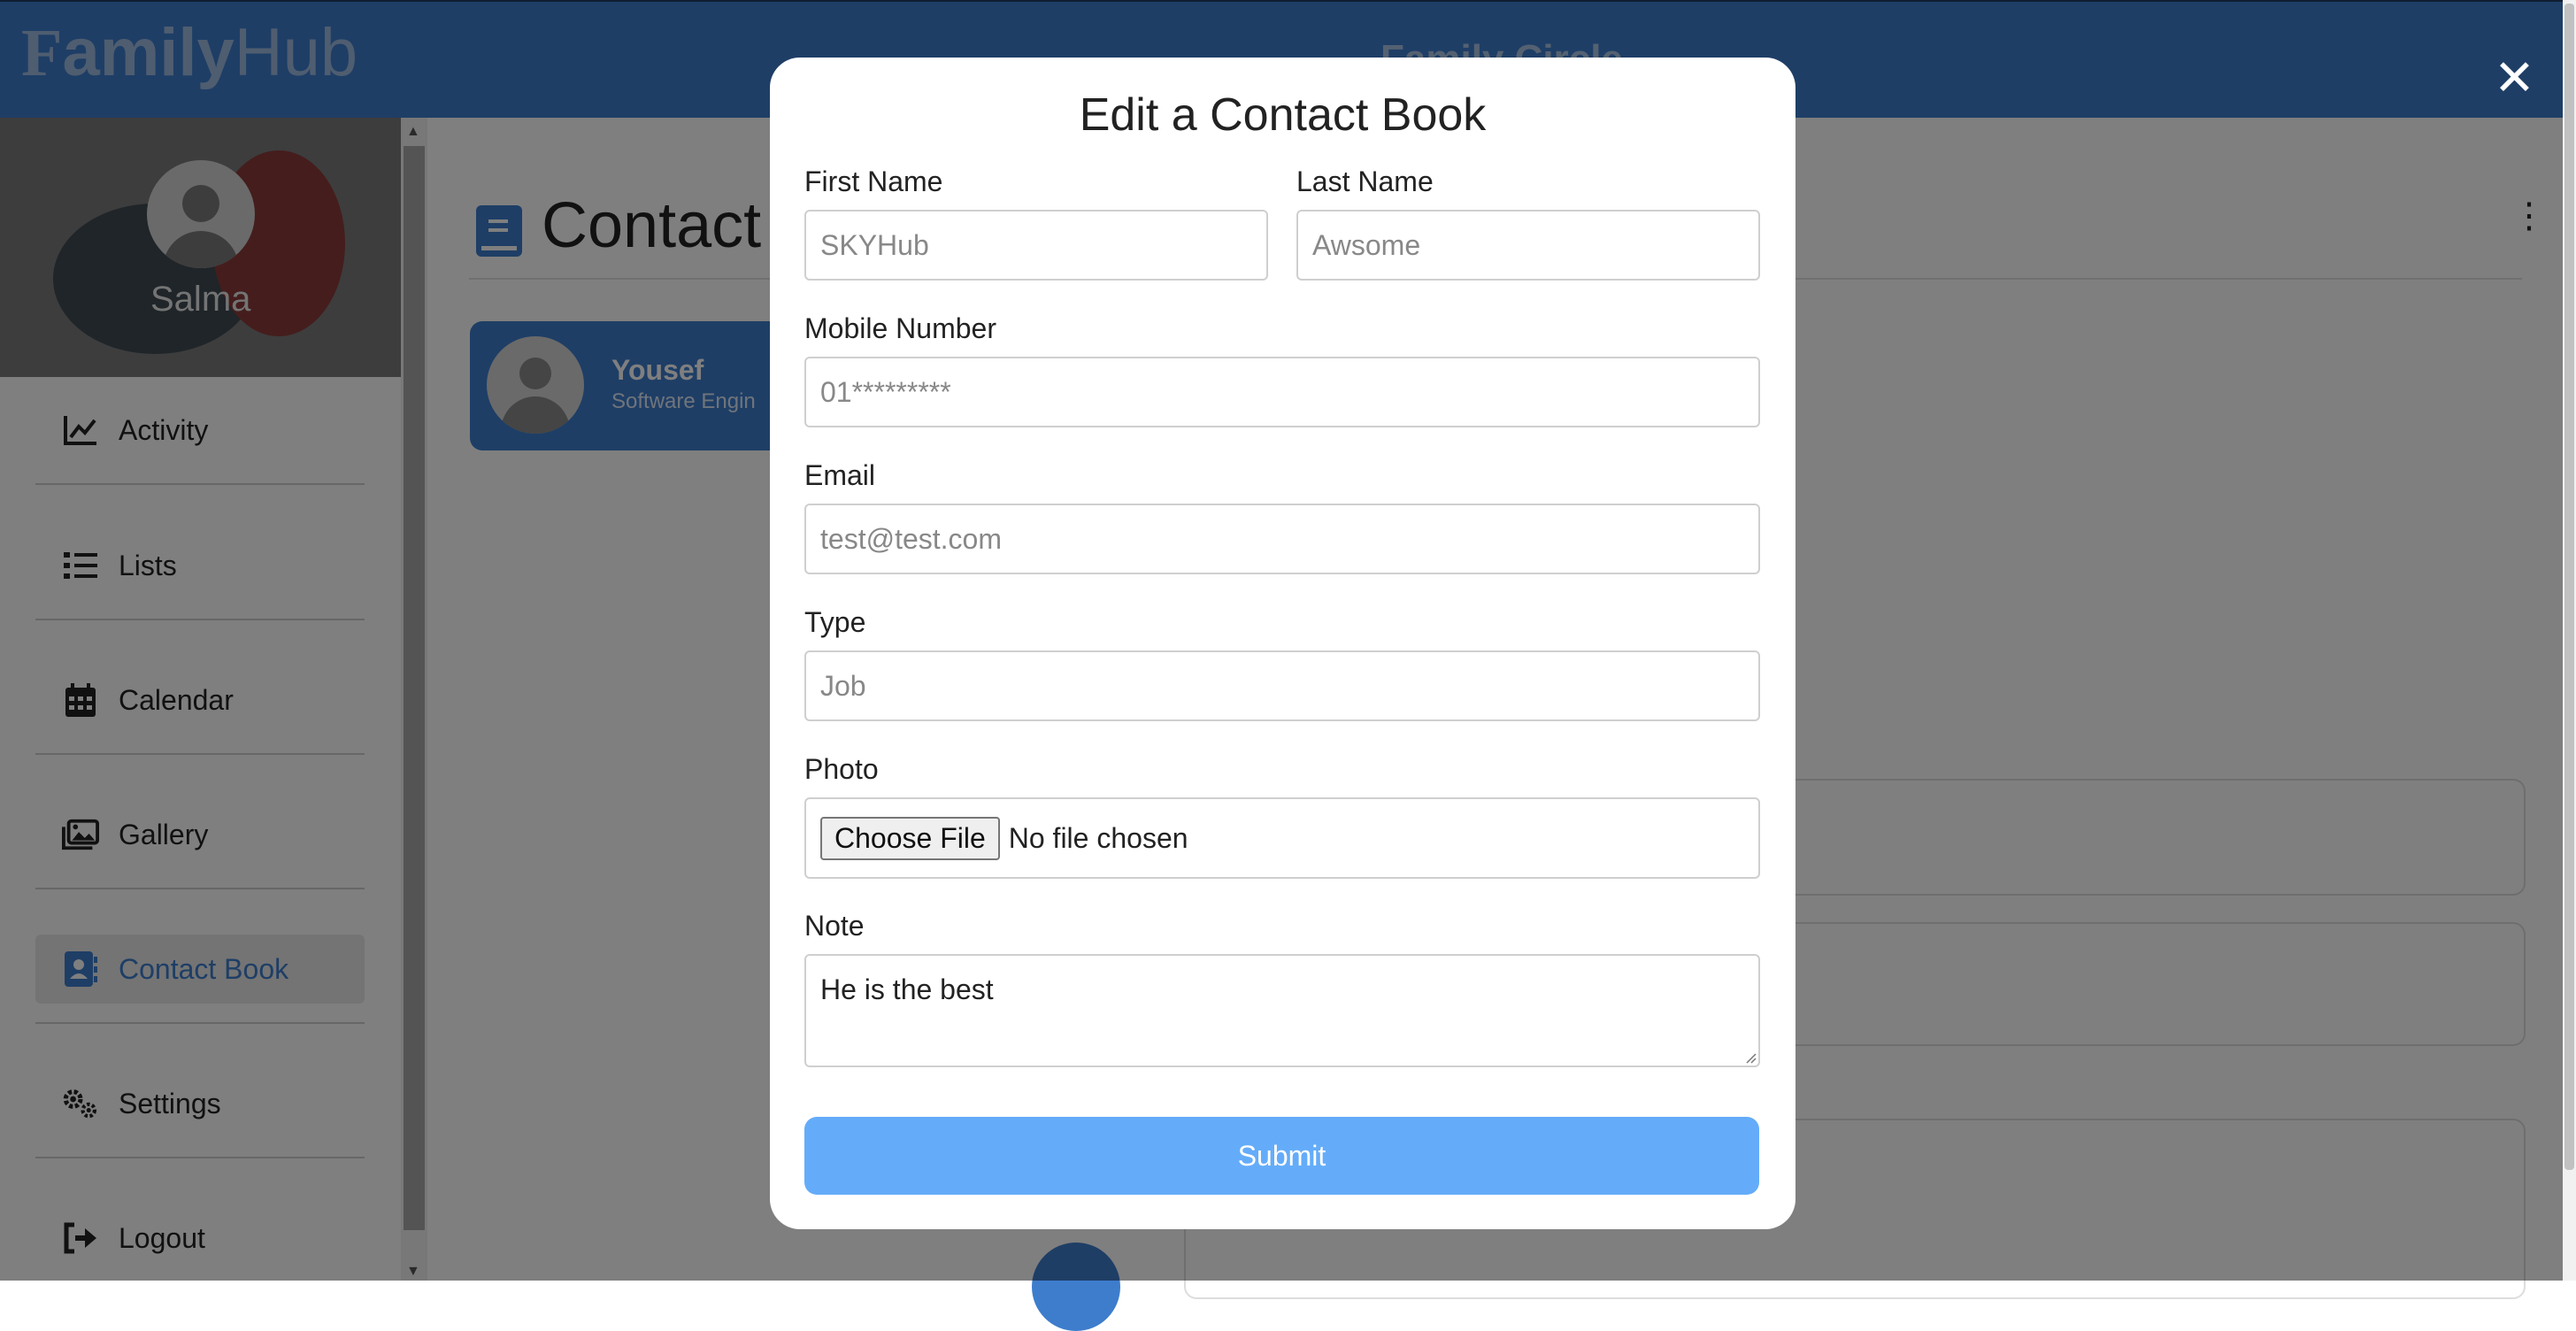 The height and width of the screenshot is (1331, 2576). Describe the element at coordinates (911, 538) in the screenshot. I see `email-placeholder: test@test.com` at that location.